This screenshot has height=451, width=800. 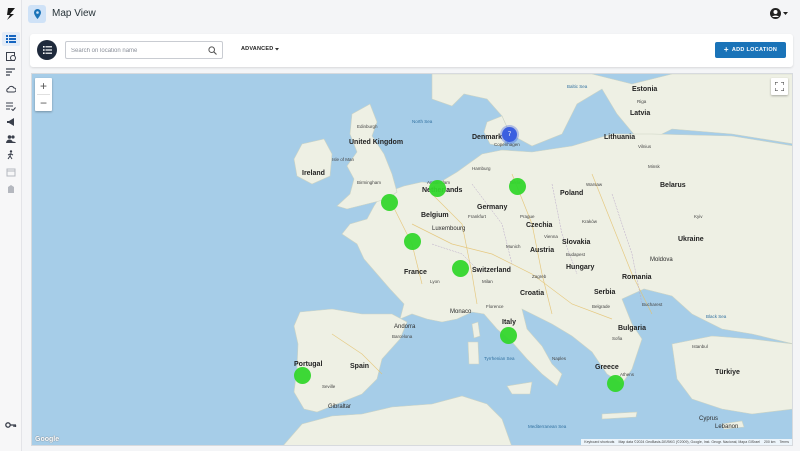 What do you see at coordinates (601, 306) in the screenshot?
I see `label-belgrade: Belgrade` at bounding box center [601, 306].